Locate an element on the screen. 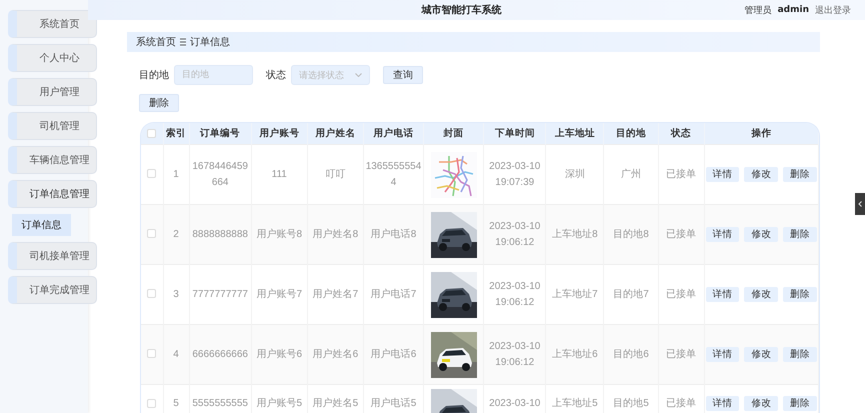  search-button: 查询 is located at coordinates (403, 75).